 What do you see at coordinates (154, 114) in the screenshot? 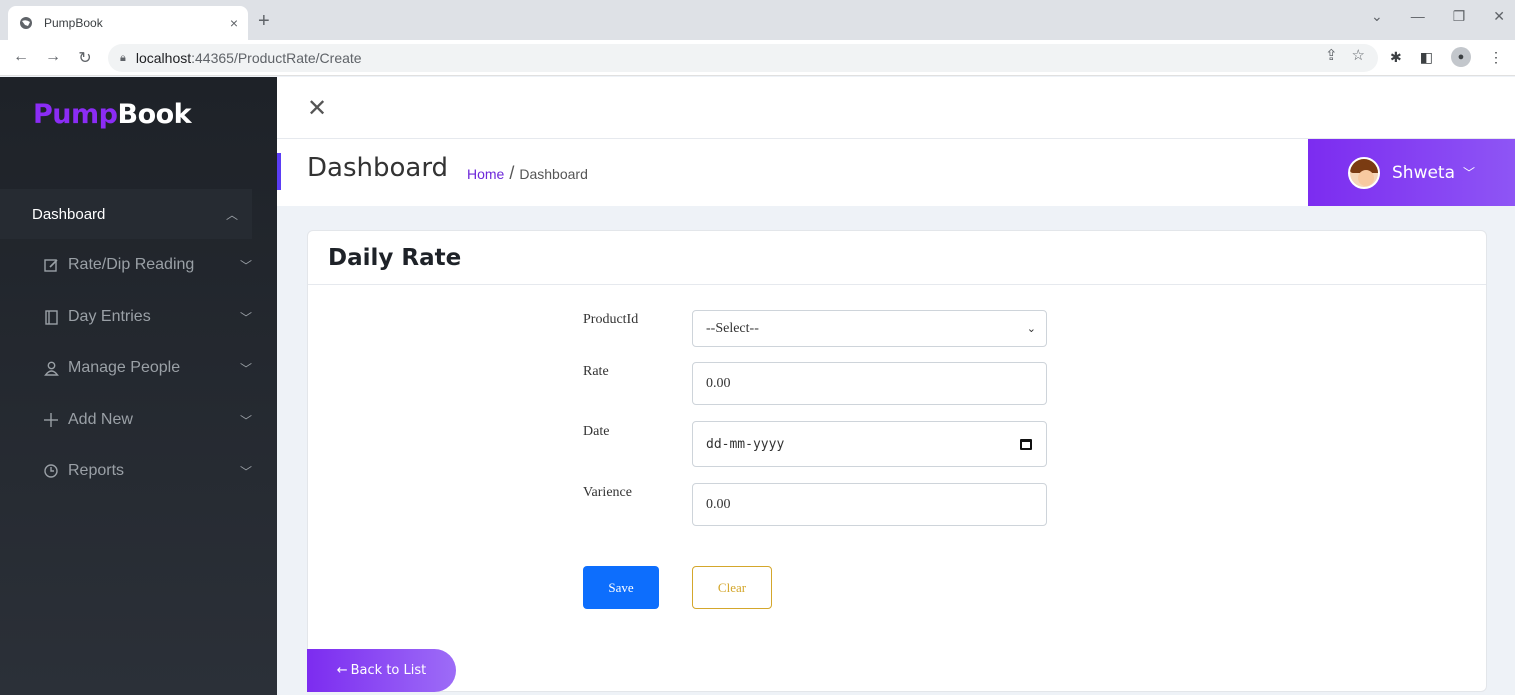
I see `brand-part-book: Book` at bounding box center [154, 114].